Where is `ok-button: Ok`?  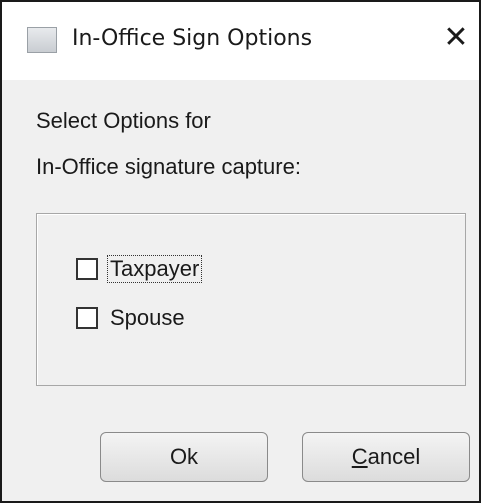
ok-button: Ok is located at coordinates (184, 457).